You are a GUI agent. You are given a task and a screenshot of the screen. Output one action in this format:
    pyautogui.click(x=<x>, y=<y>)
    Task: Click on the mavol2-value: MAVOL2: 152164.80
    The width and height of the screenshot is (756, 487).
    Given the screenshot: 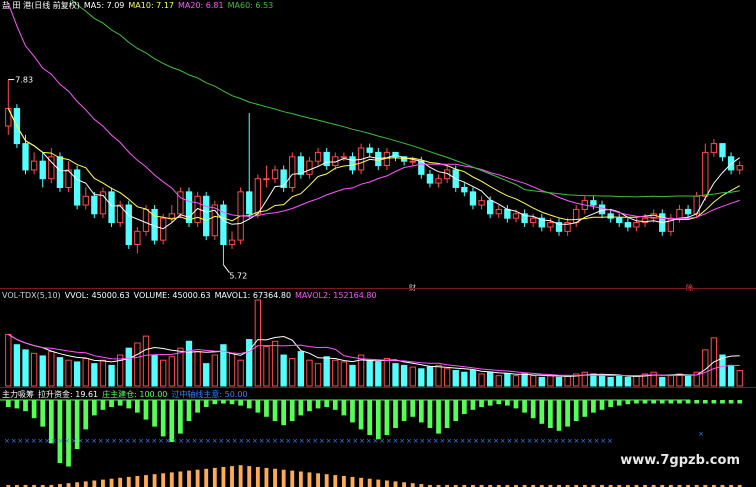 What is the action you would take?
    pyautogui.click(x=336, y=295)
    